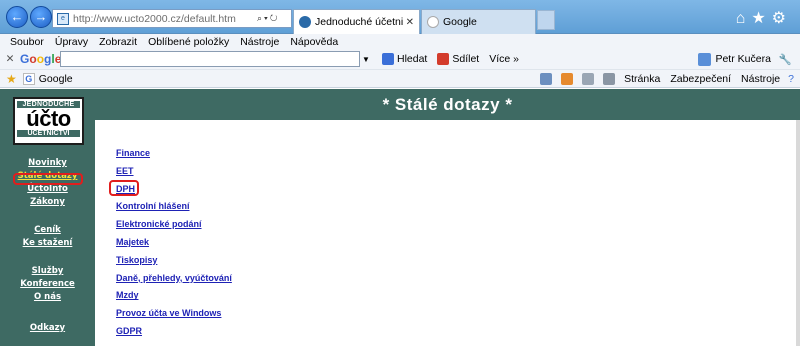 The image size is (800, 346). I want to click on tab-close-icon: ✕, so click(410, 22).